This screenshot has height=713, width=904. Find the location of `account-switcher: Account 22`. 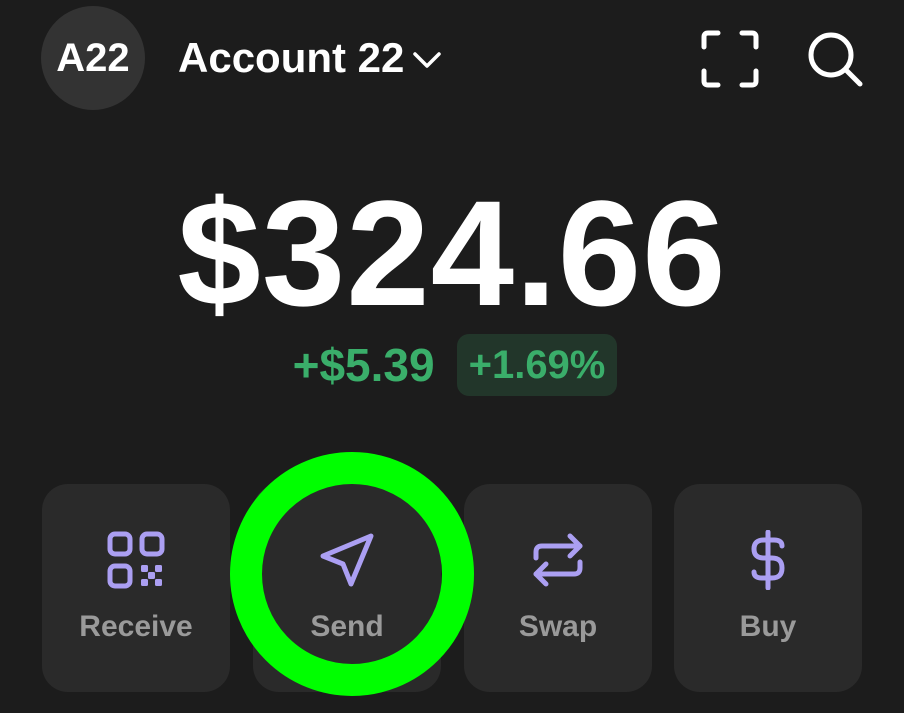

account-switcher: Account 22 is located at coordinates (310, 58).